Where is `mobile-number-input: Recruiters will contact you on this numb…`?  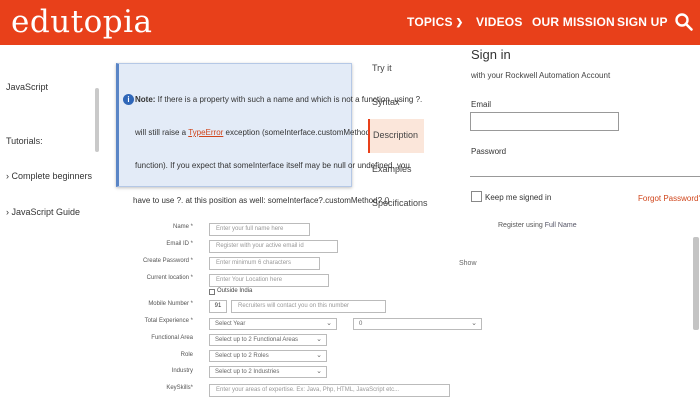 mobile-number-input: Recruiters will contact you on this numb… is located at coordinates (308, 306).